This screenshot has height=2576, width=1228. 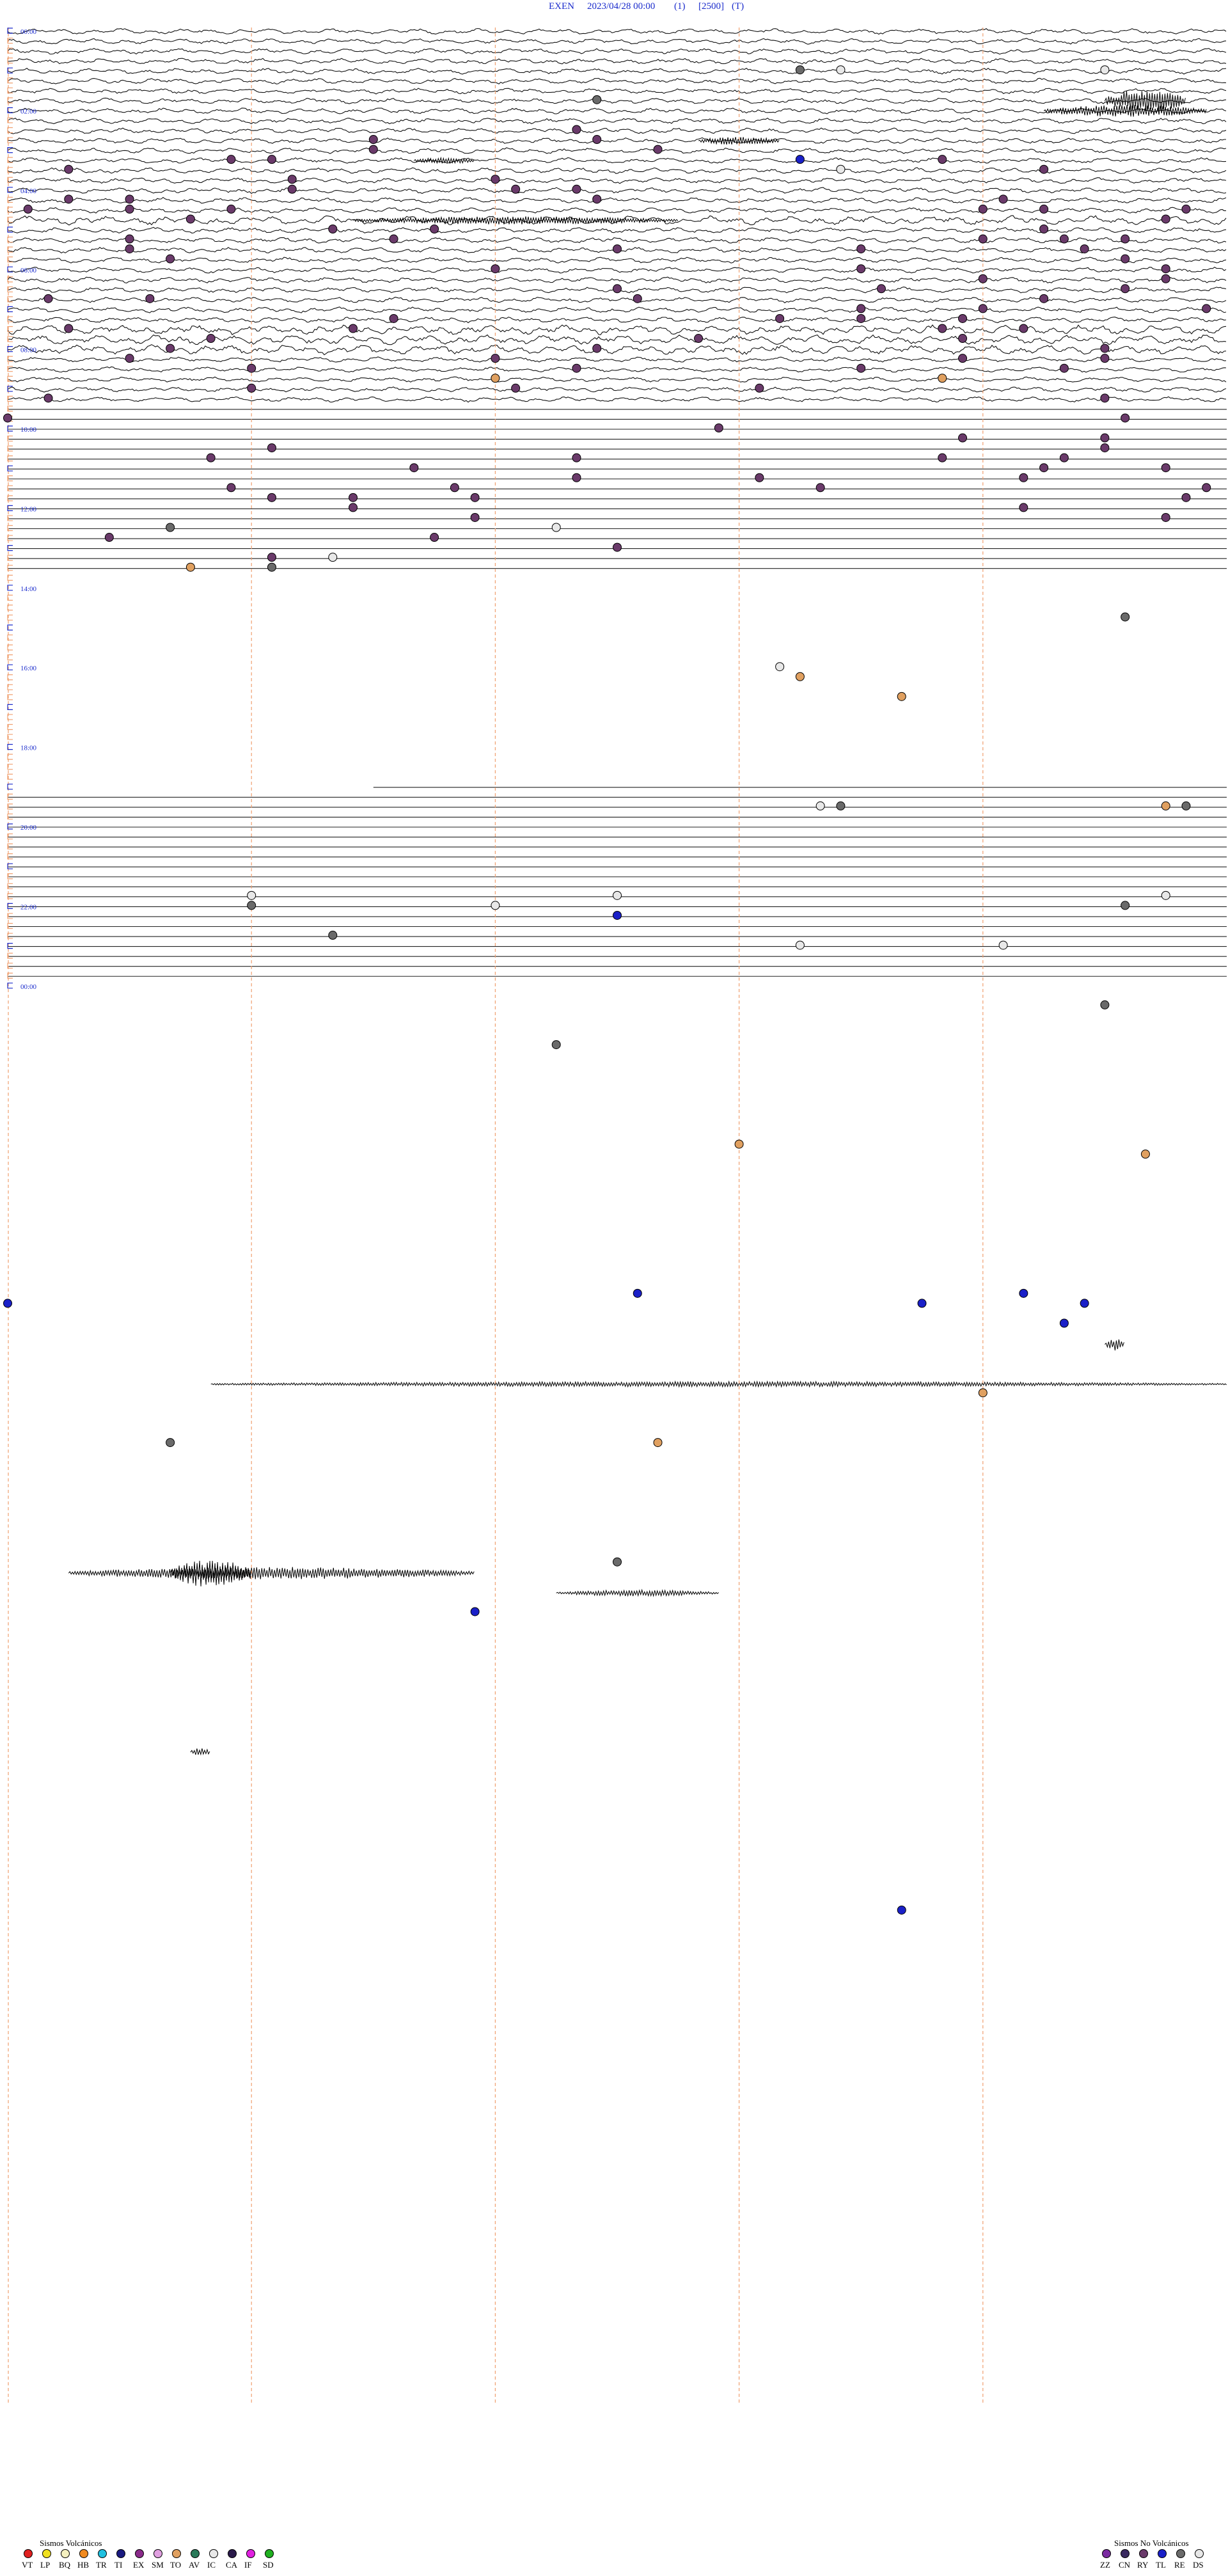 What do you see at coordinates (28, 111) in the screenshot?
I see `time-label: 02:00` at bounding box center [28, 111].